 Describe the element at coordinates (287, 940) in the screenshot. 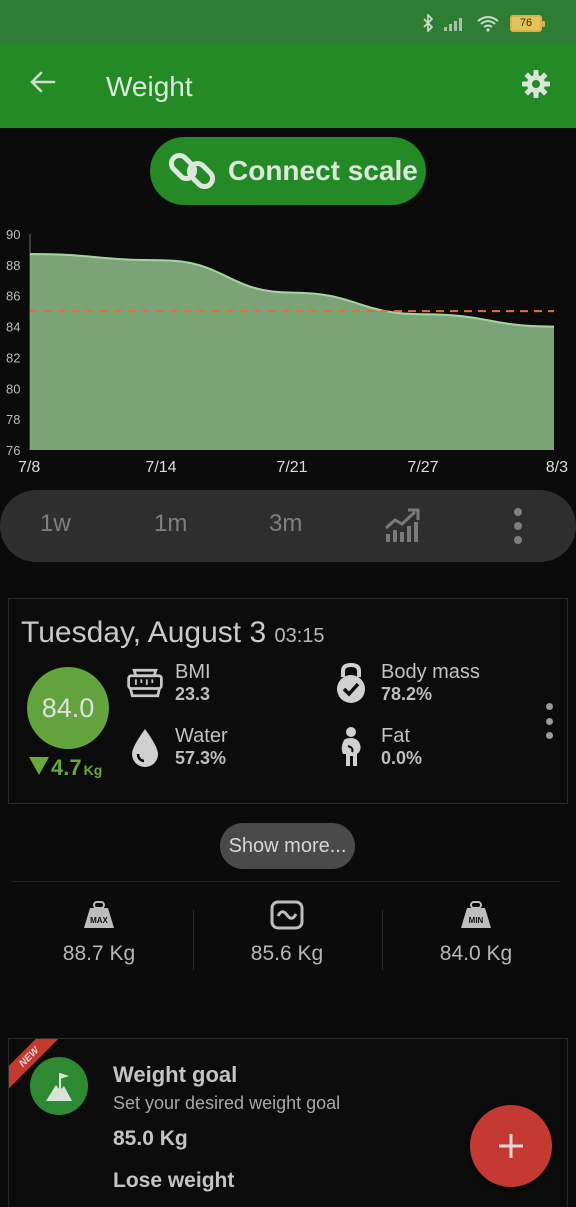

I see `stat-average: 85.6 Kg` at that location.